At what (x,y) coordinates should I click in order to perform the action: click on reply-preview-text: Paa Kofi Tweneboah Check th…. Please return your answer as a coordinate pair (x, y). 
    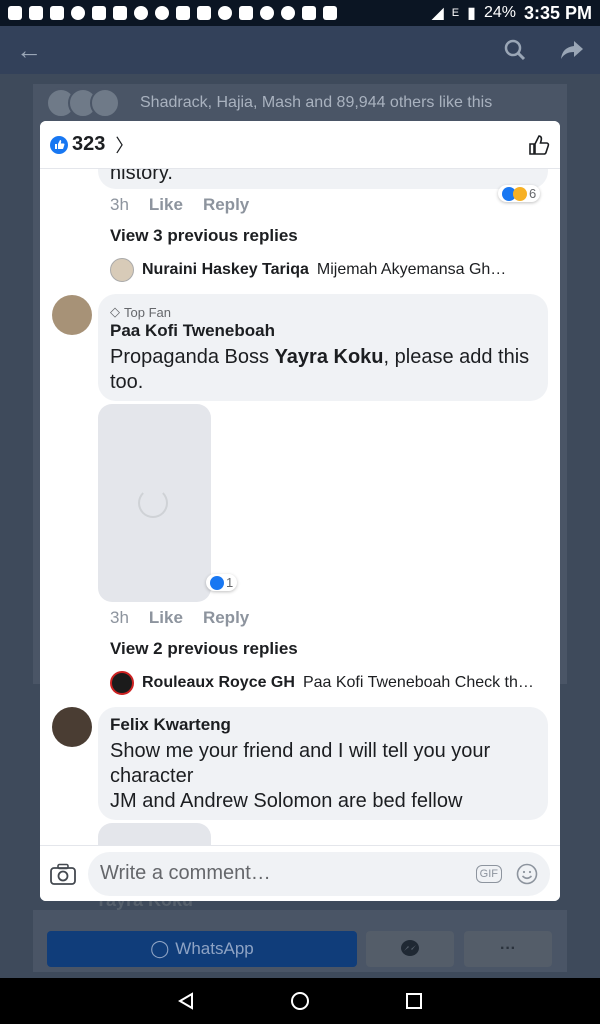
    Looking at the image, I should click on (418, 682).